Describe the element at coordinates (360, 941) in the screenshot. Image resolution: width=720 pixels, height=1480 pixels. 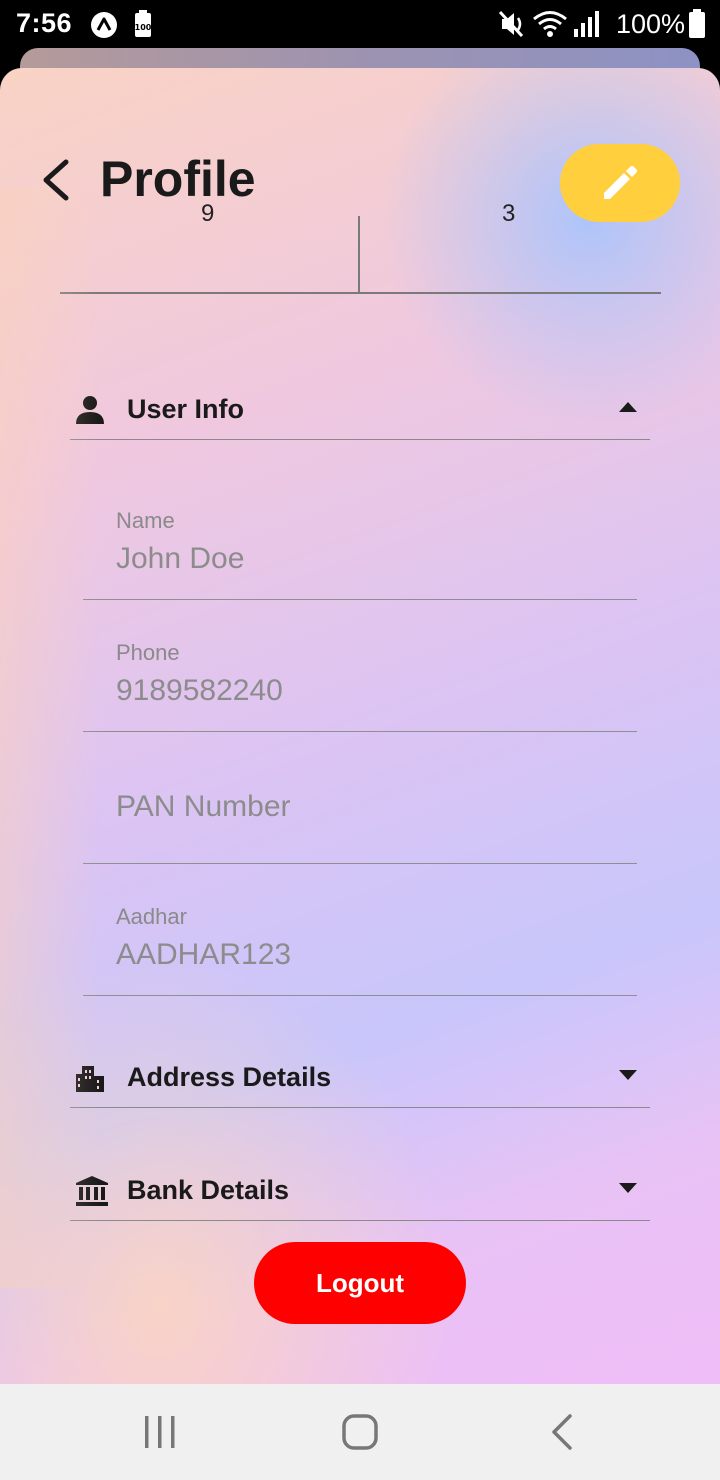
I see `aadhar-field: Aadhar AADHAR123` at that location.